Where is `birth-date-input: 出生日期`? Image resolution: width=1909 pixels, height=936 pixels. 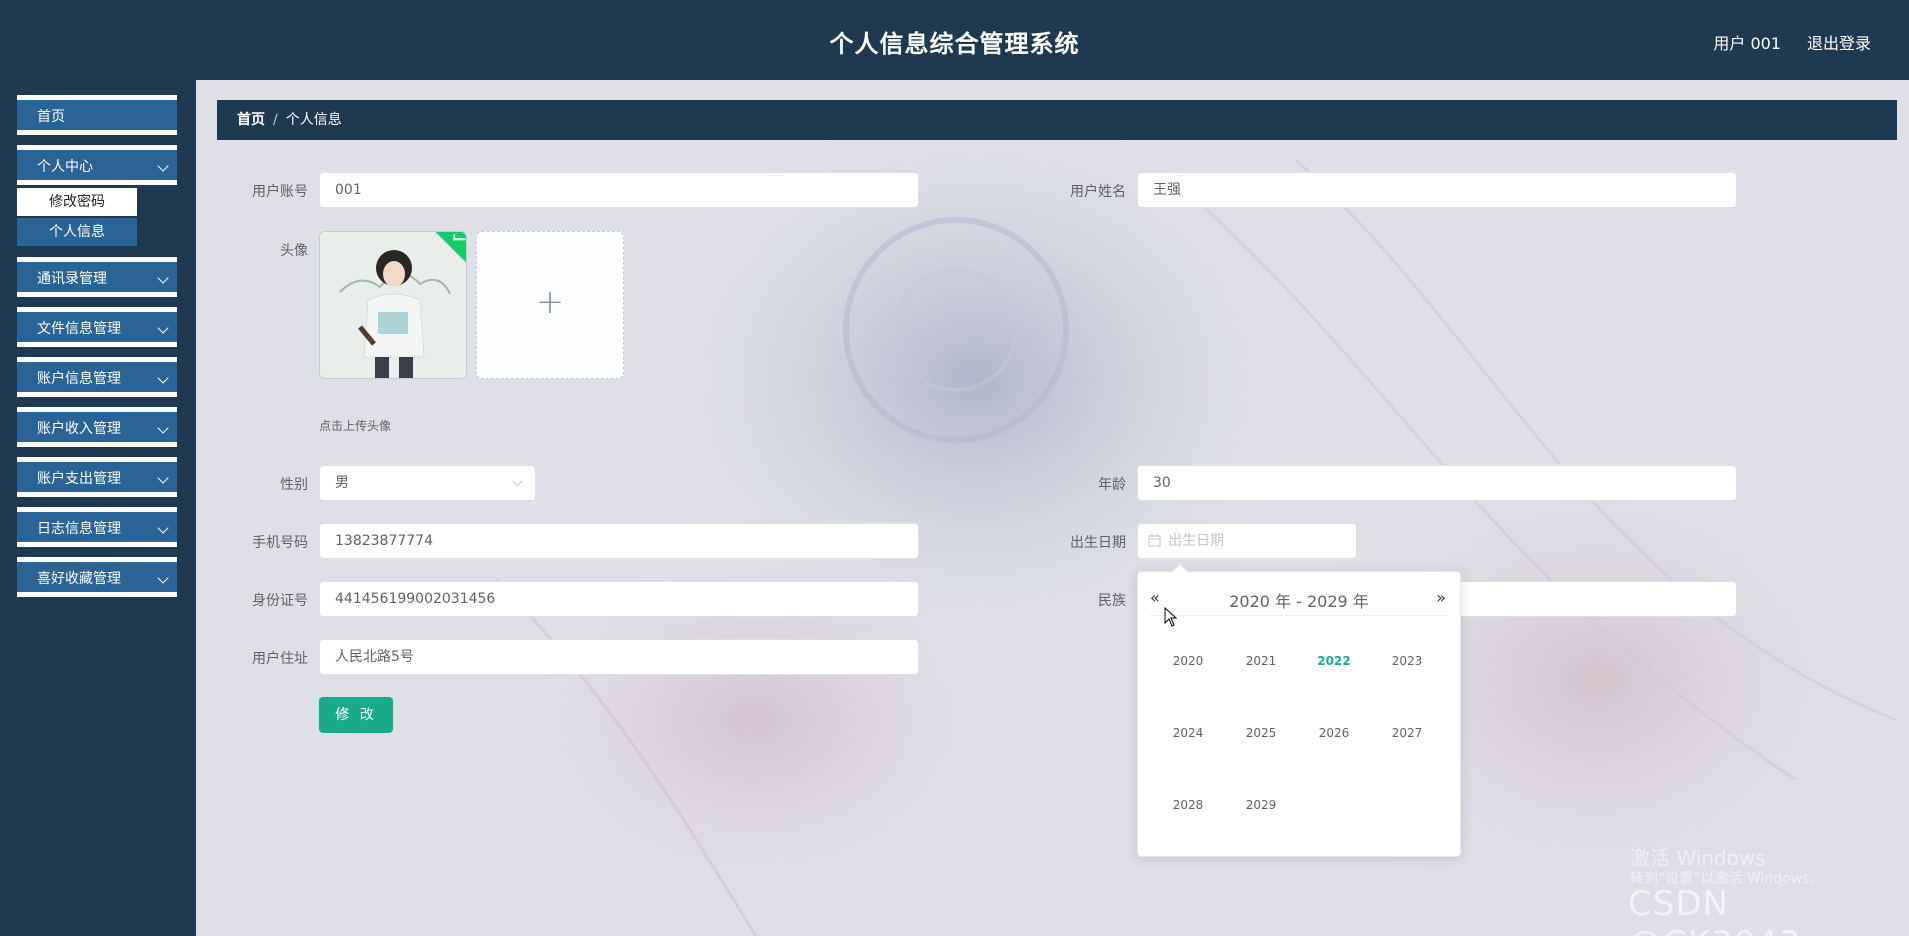 birth-date-input: 出生日期 is located at coordinates (1247, 541).